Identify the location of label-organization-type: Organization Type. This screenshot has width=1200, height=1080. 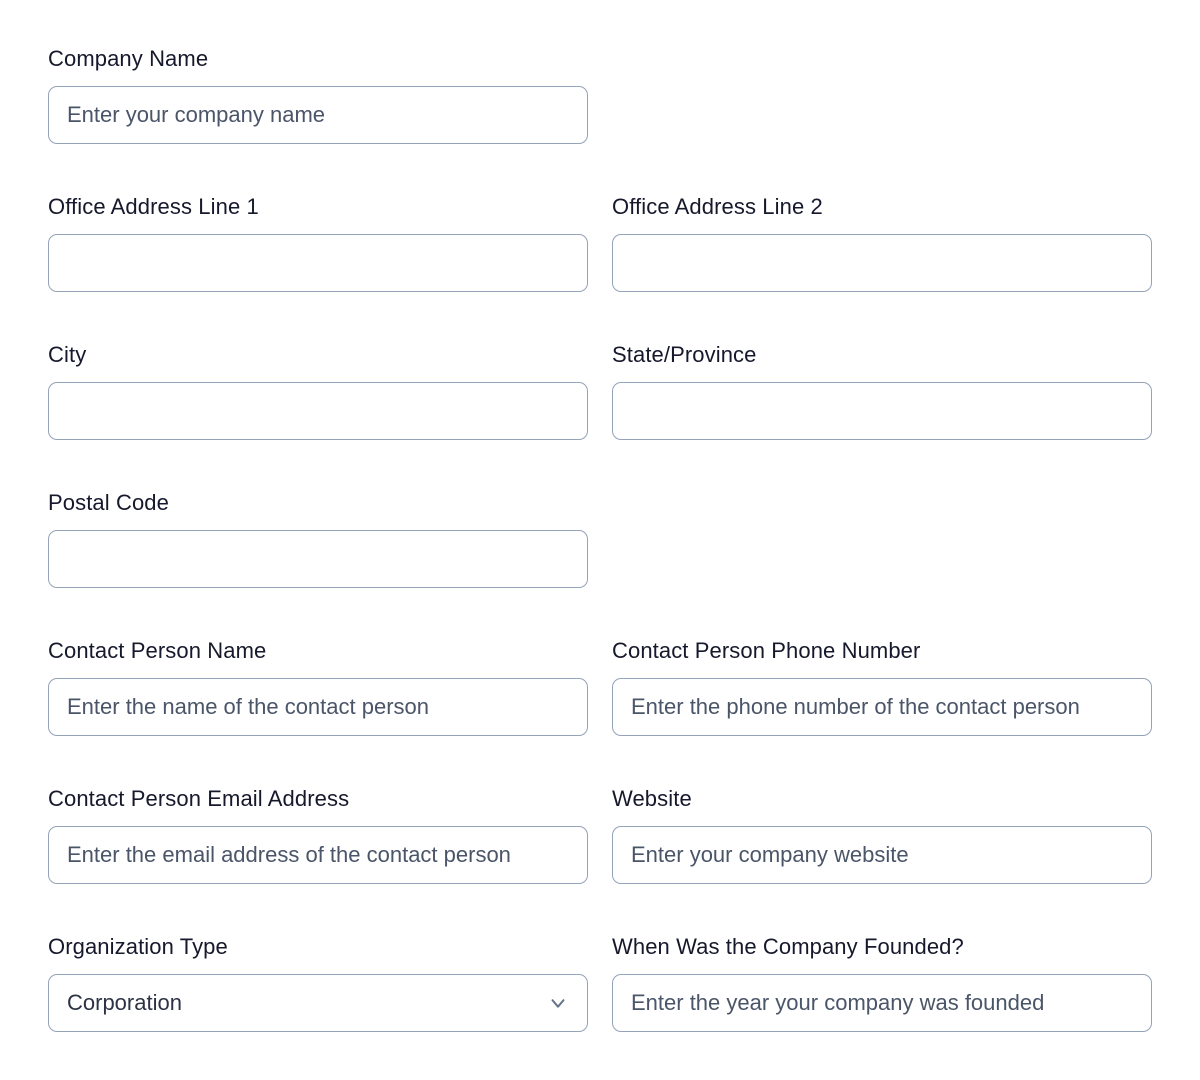
(138, 946).